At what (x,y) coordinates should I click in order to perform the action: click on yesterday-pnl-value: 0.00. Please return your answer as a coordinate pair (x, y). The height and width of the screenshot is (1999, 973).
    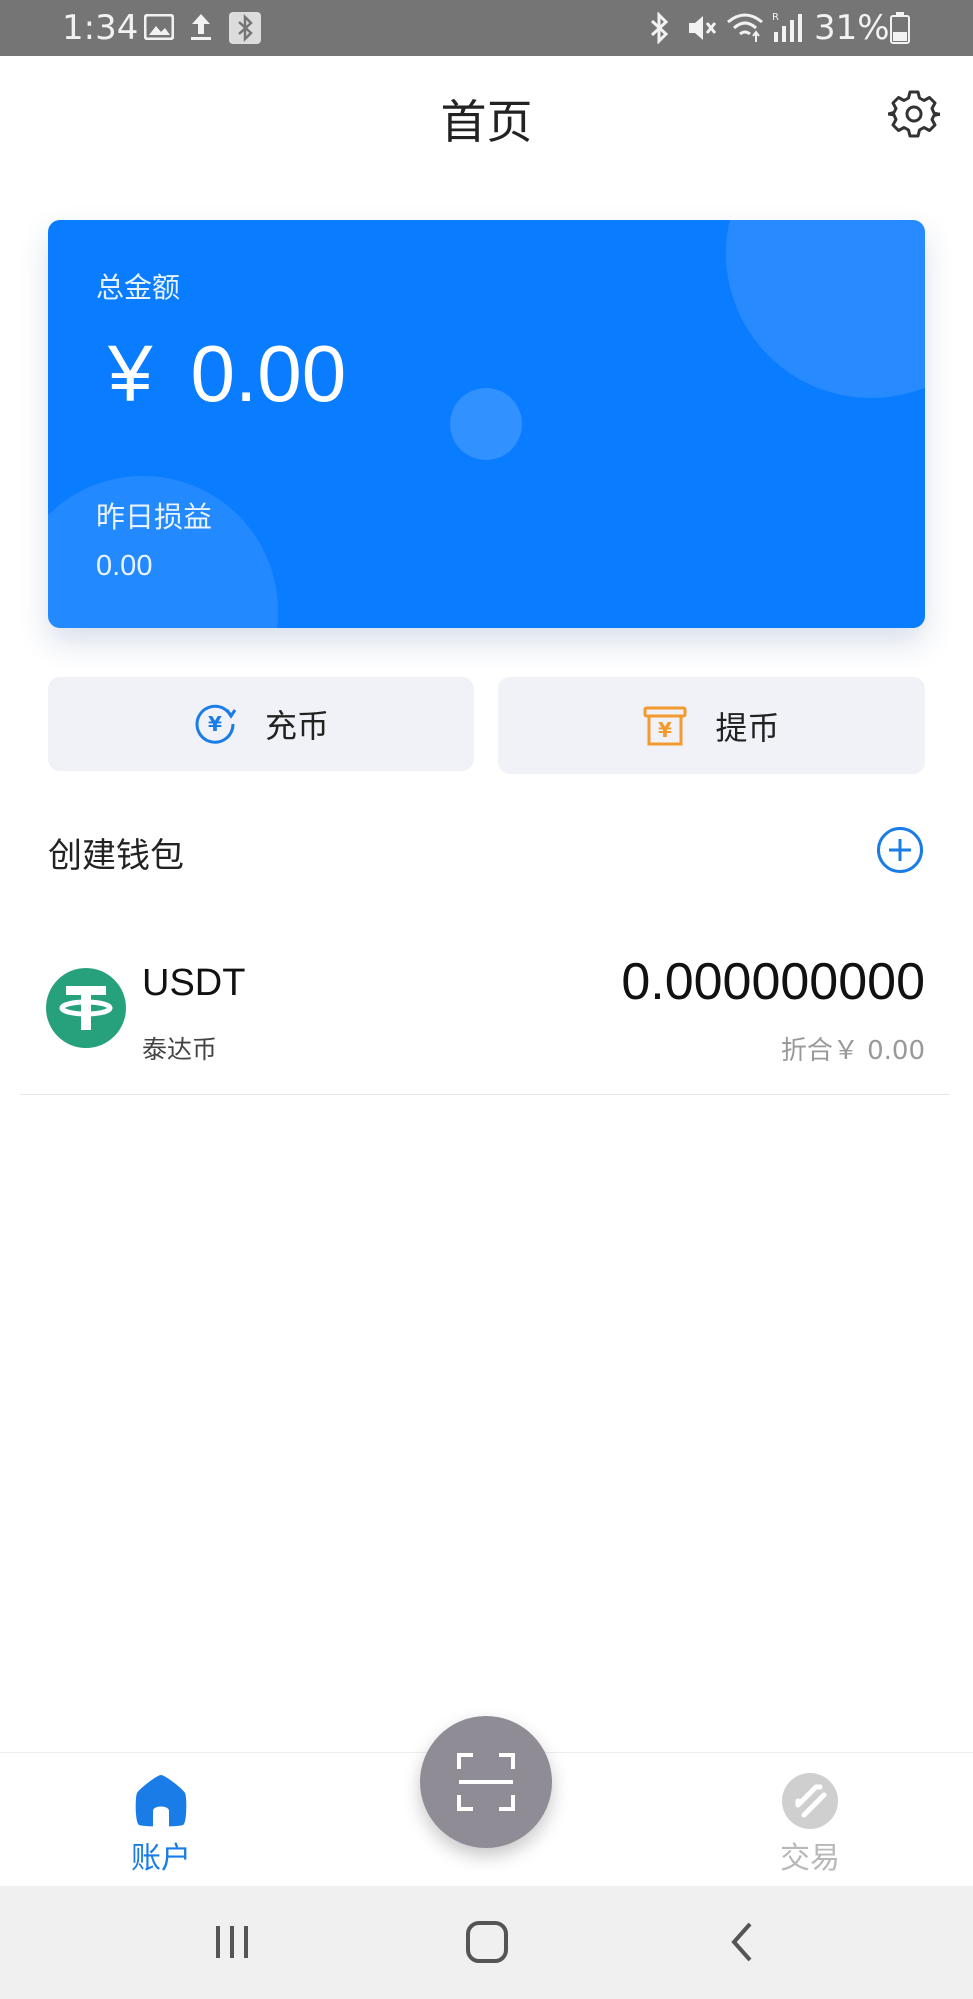
    Looking at the image, I should click on (124, 566).